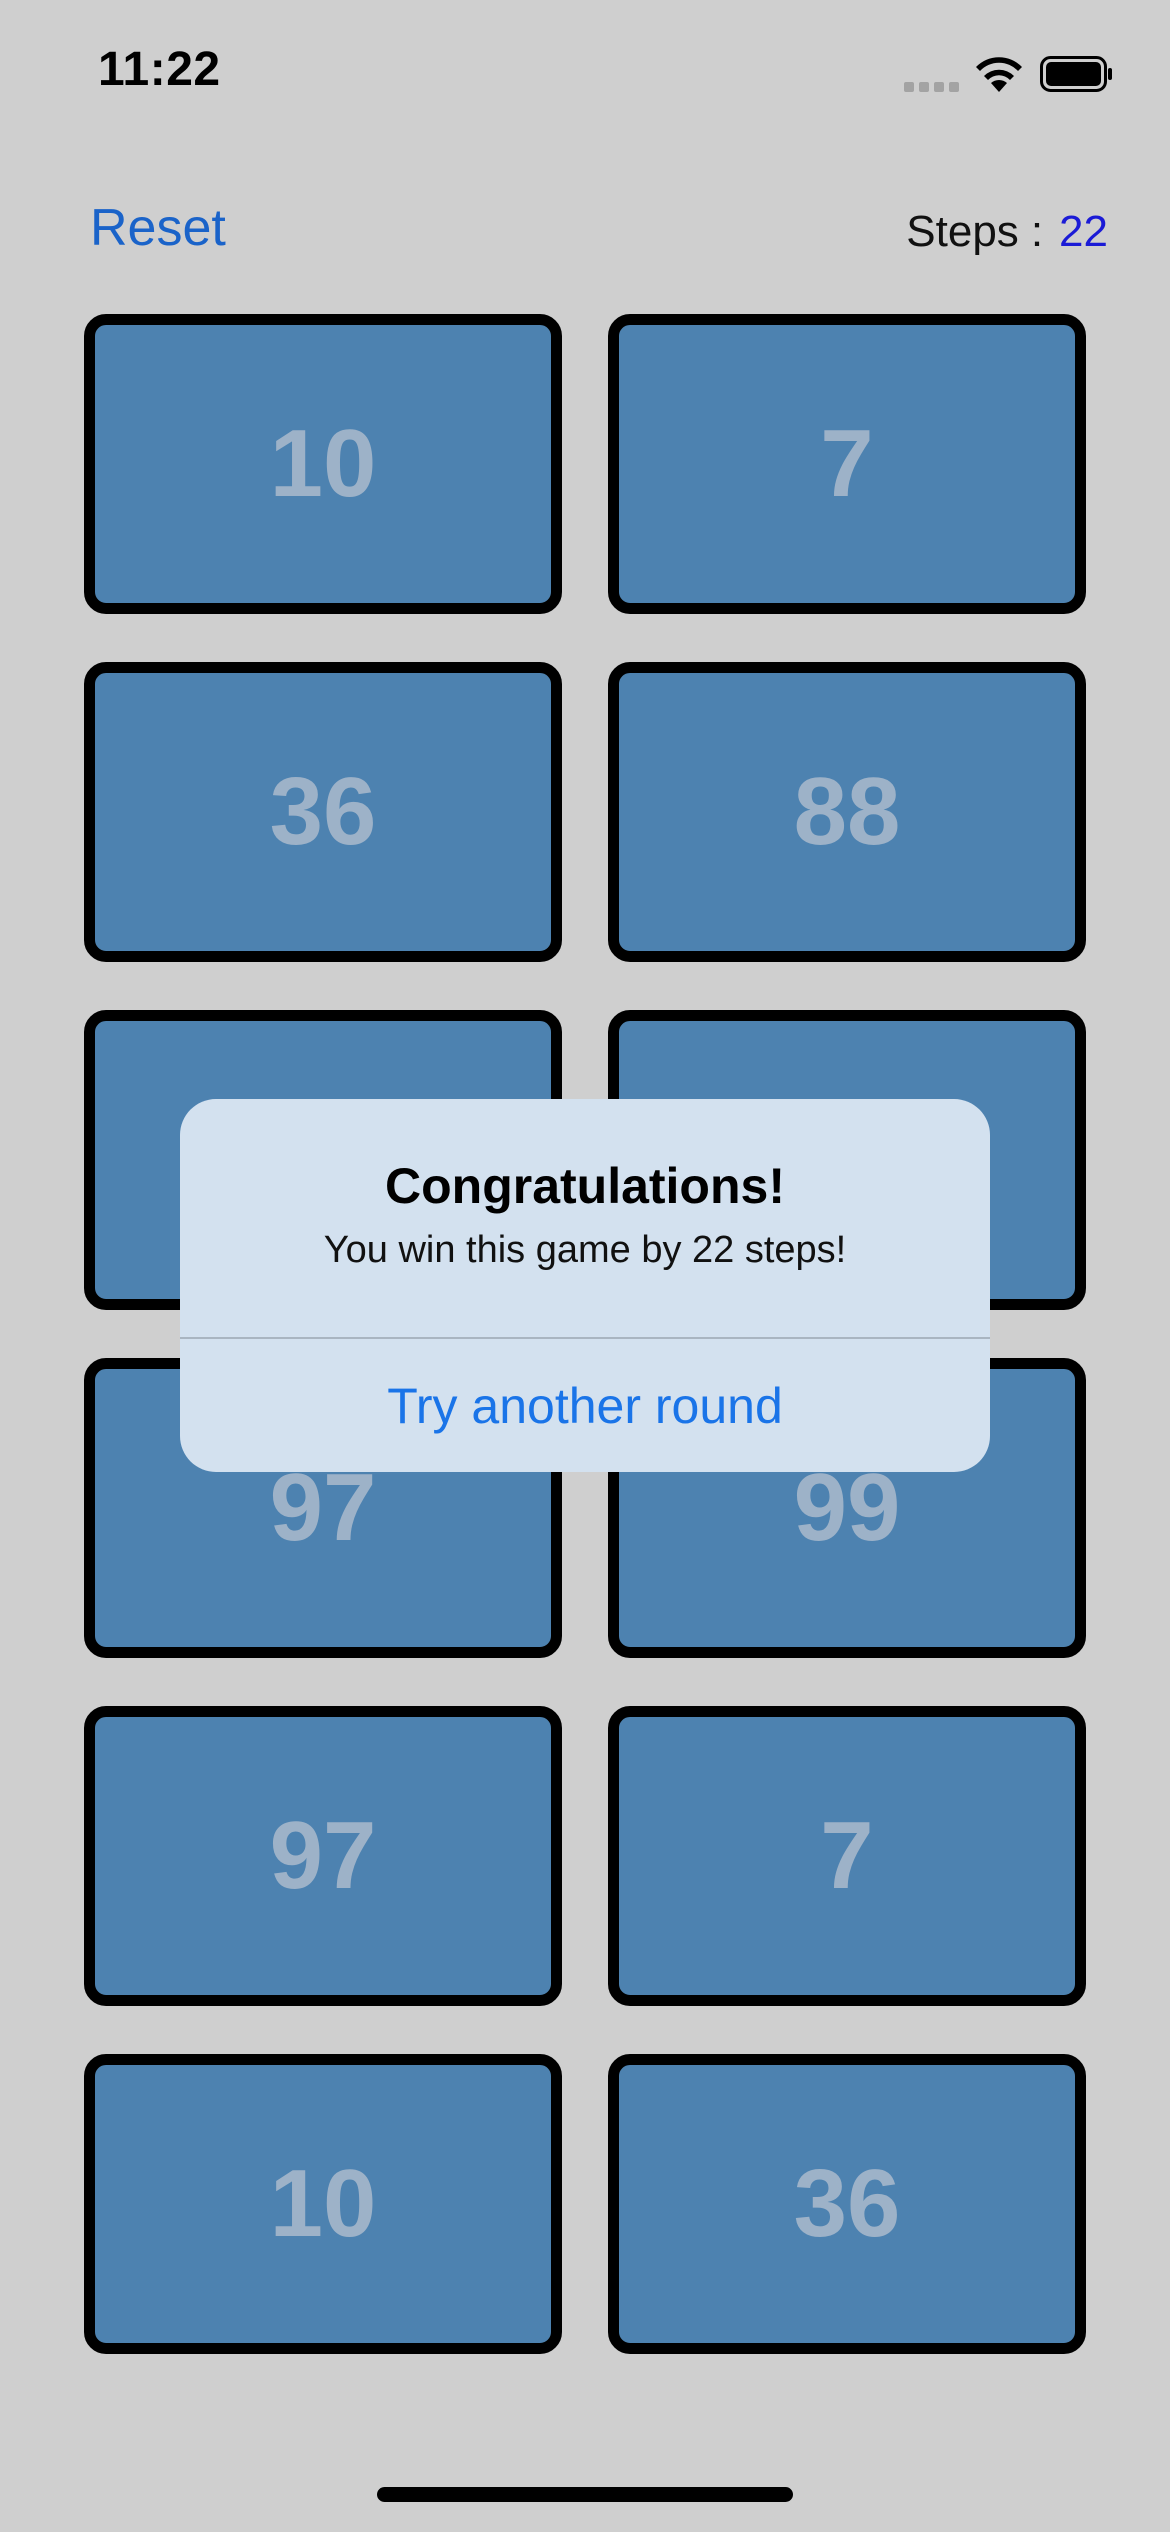  I want to click on alert-message: You win this game by 22 steps!, so click(585, 1250).